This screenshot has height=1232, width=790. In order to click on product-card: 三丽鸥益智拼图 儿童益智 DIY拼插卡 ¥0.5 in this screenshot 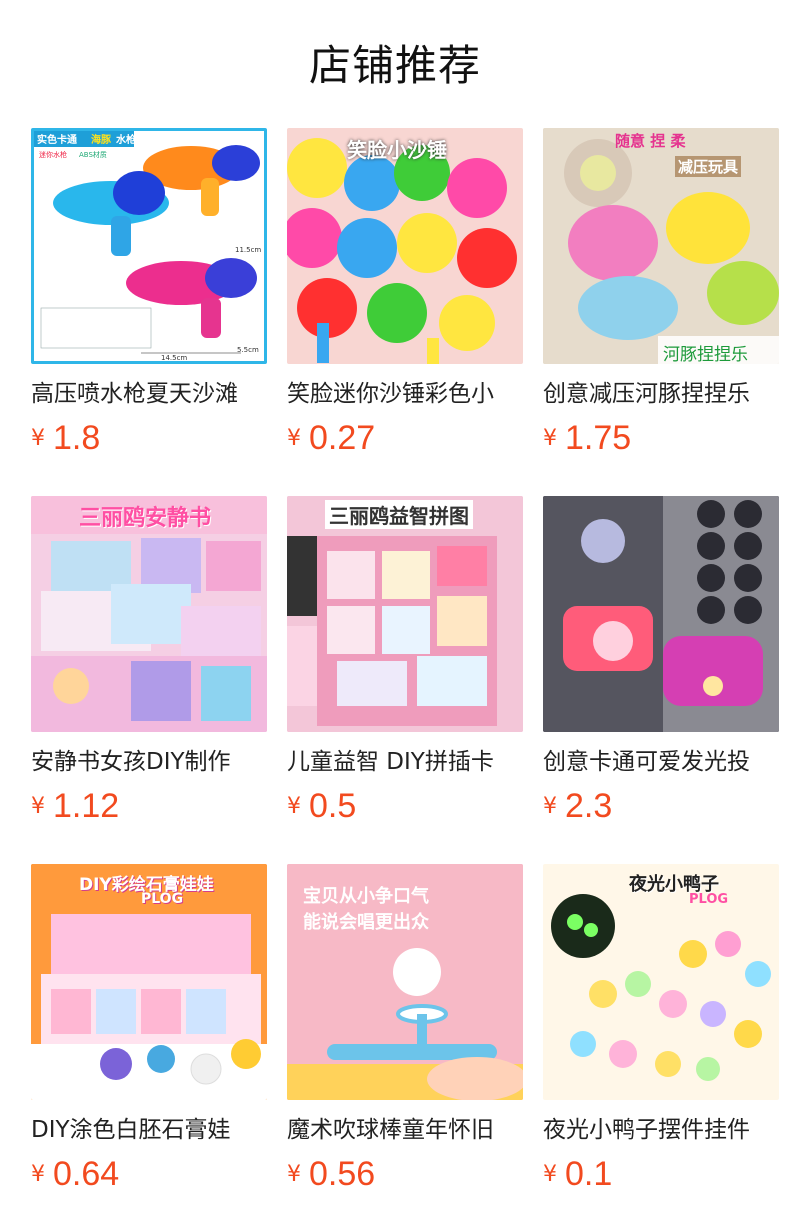, I will do `click(405, 680)`.